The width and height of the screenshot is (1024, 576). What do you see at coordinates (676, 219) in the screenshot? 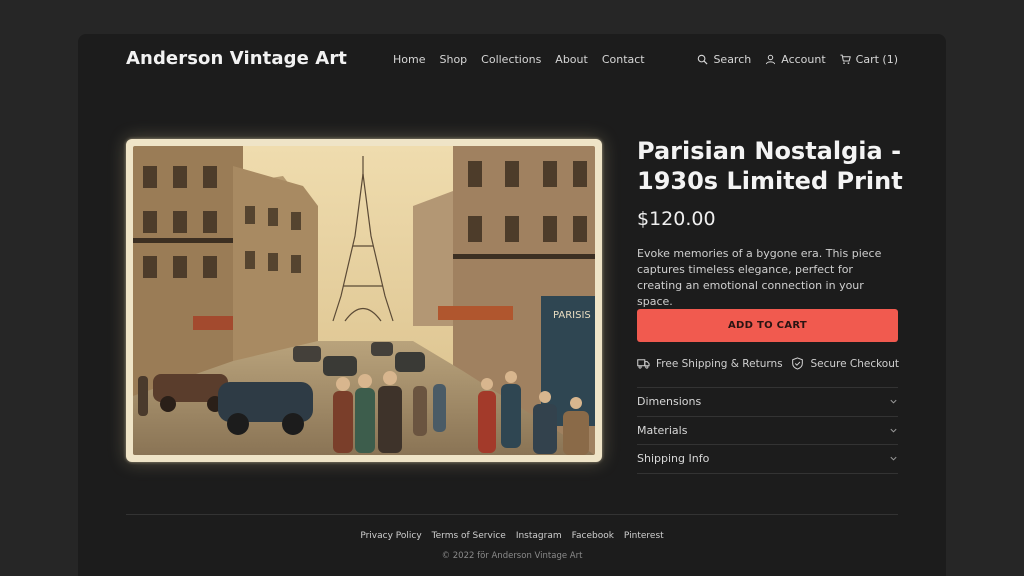
I see `product-price: $120.00` at bounding box center [676, 219].